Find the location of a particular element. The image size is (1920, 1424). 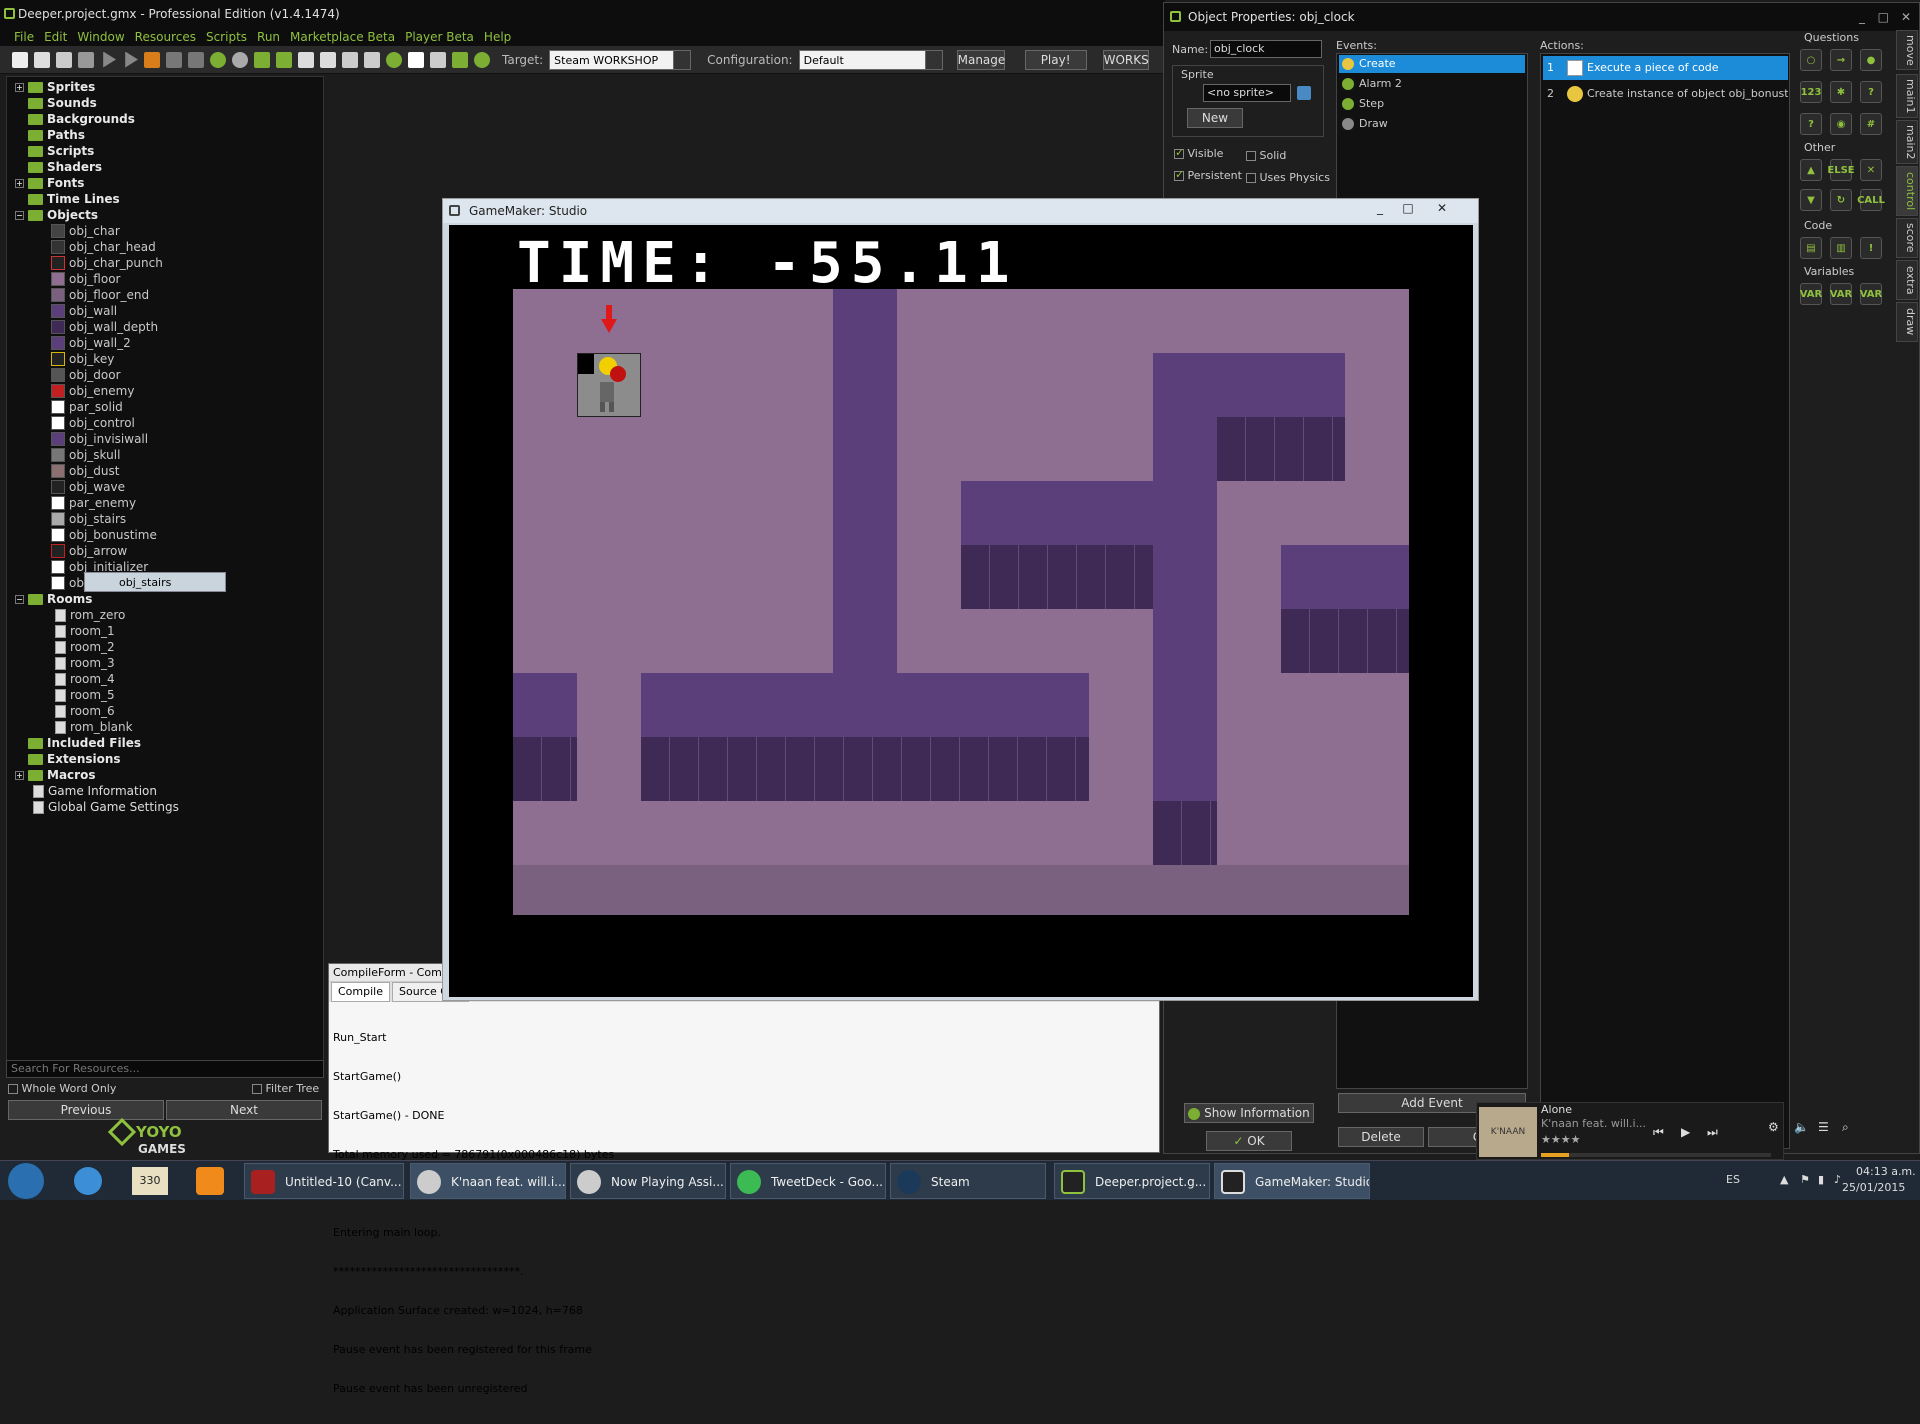

create-sound-icon is located at coordinates (240, 59).